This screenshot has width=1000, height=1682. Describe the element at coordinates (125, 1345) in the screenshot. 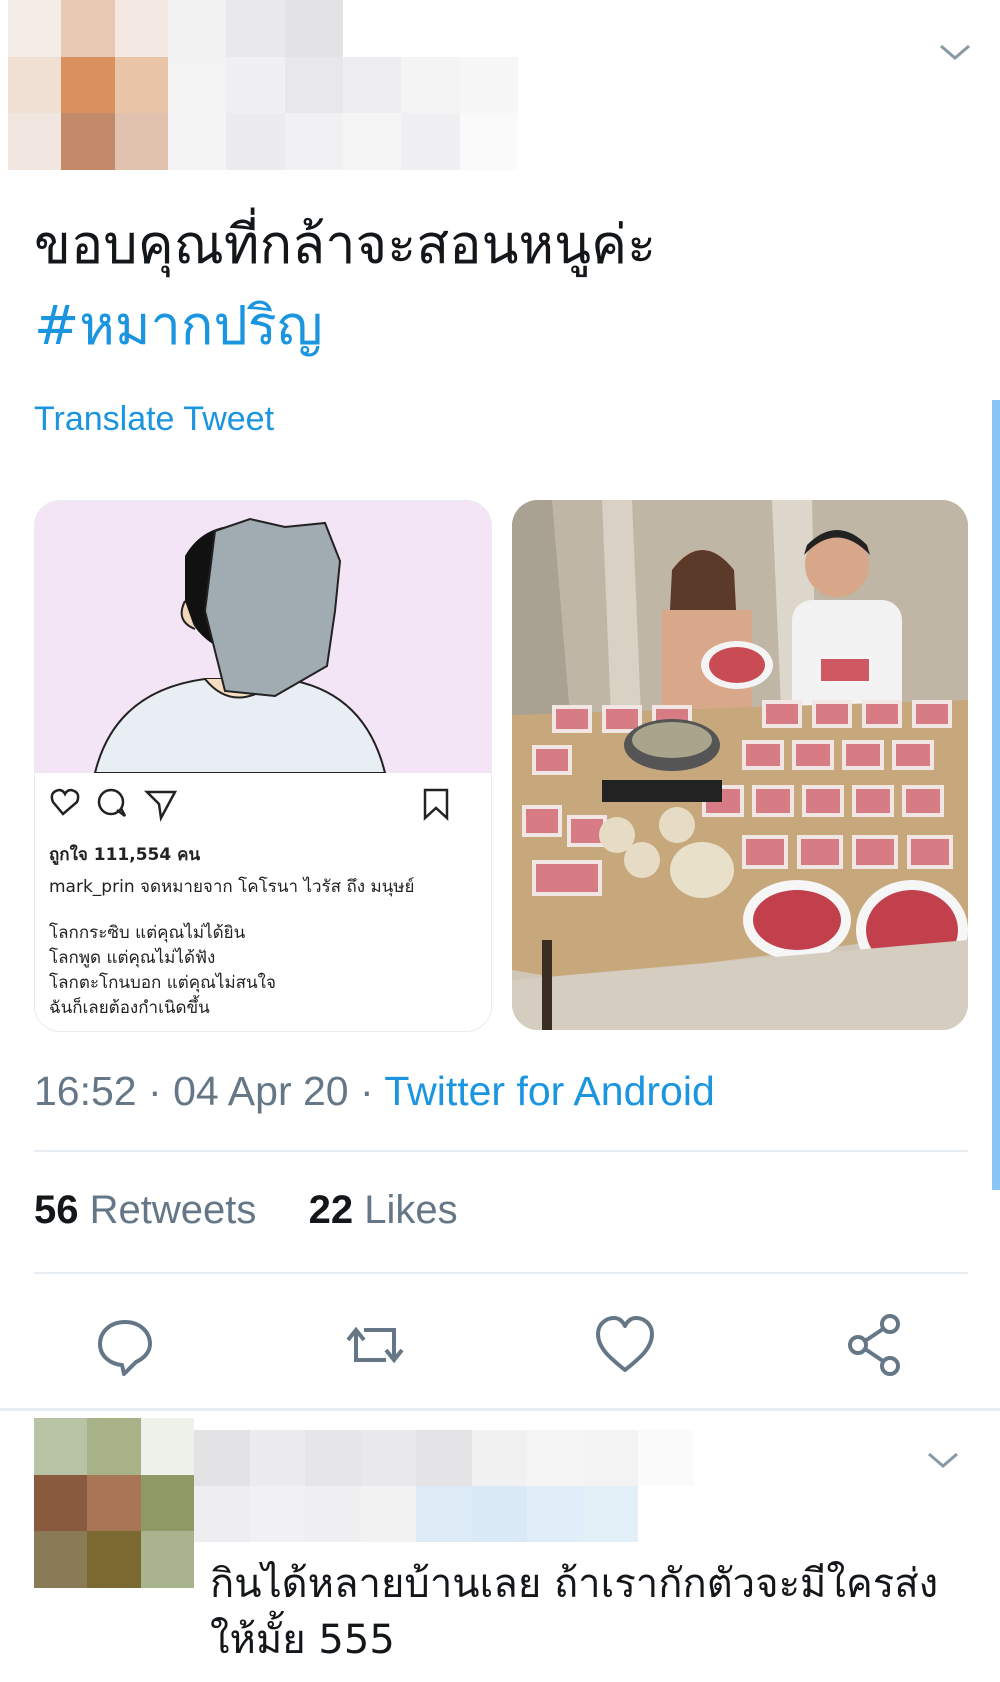

I see `reply-icon` at that location.